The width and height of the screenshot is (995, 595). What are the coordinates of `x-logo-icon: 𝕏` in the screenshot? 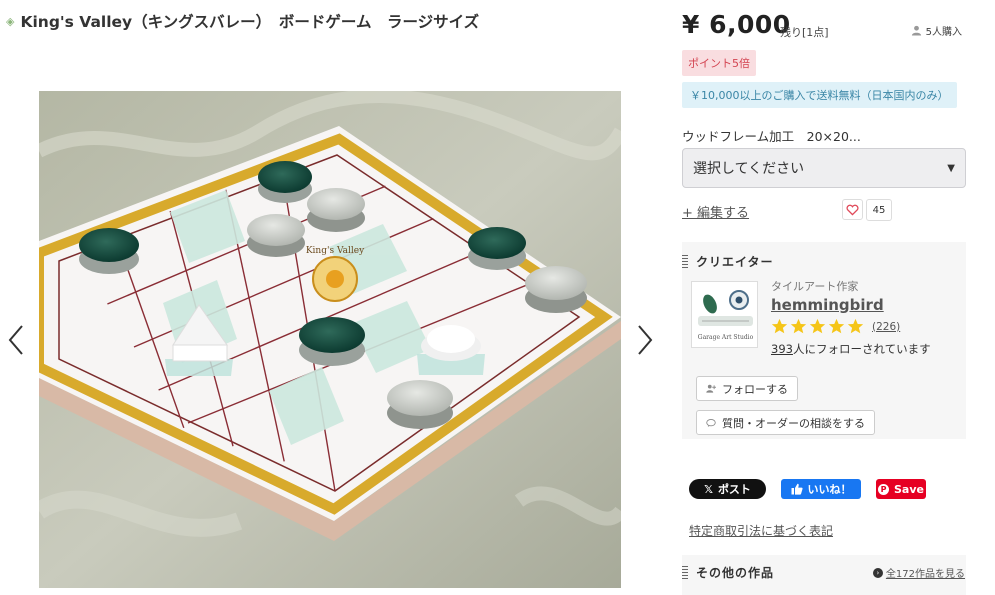 It's located at (708, 489).